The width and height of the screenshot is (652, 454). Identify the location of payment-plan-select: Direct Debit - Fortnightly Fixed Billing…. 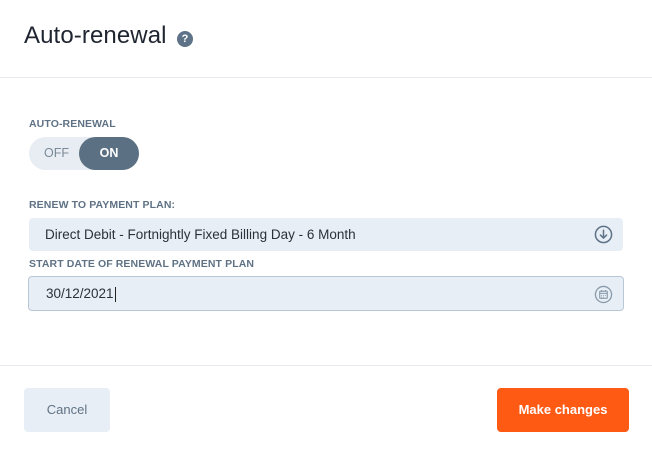
(326, 234).